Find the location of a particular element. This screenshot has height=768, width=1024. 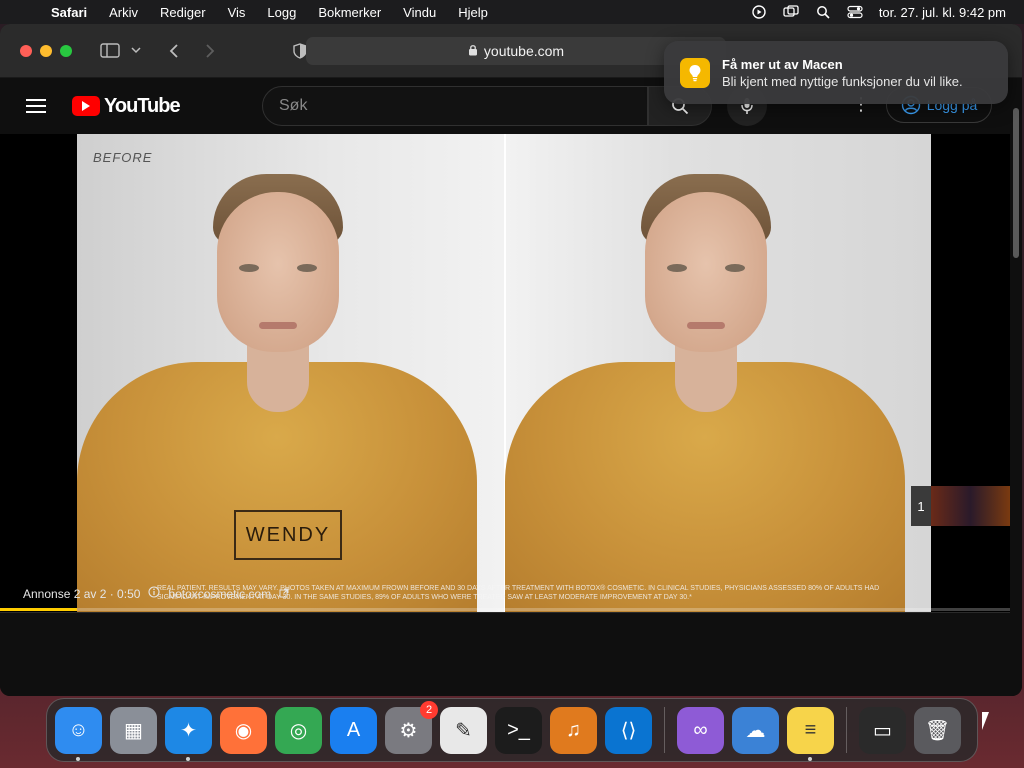

trash-icon: 🗑 is located at coordinates (937, 730).